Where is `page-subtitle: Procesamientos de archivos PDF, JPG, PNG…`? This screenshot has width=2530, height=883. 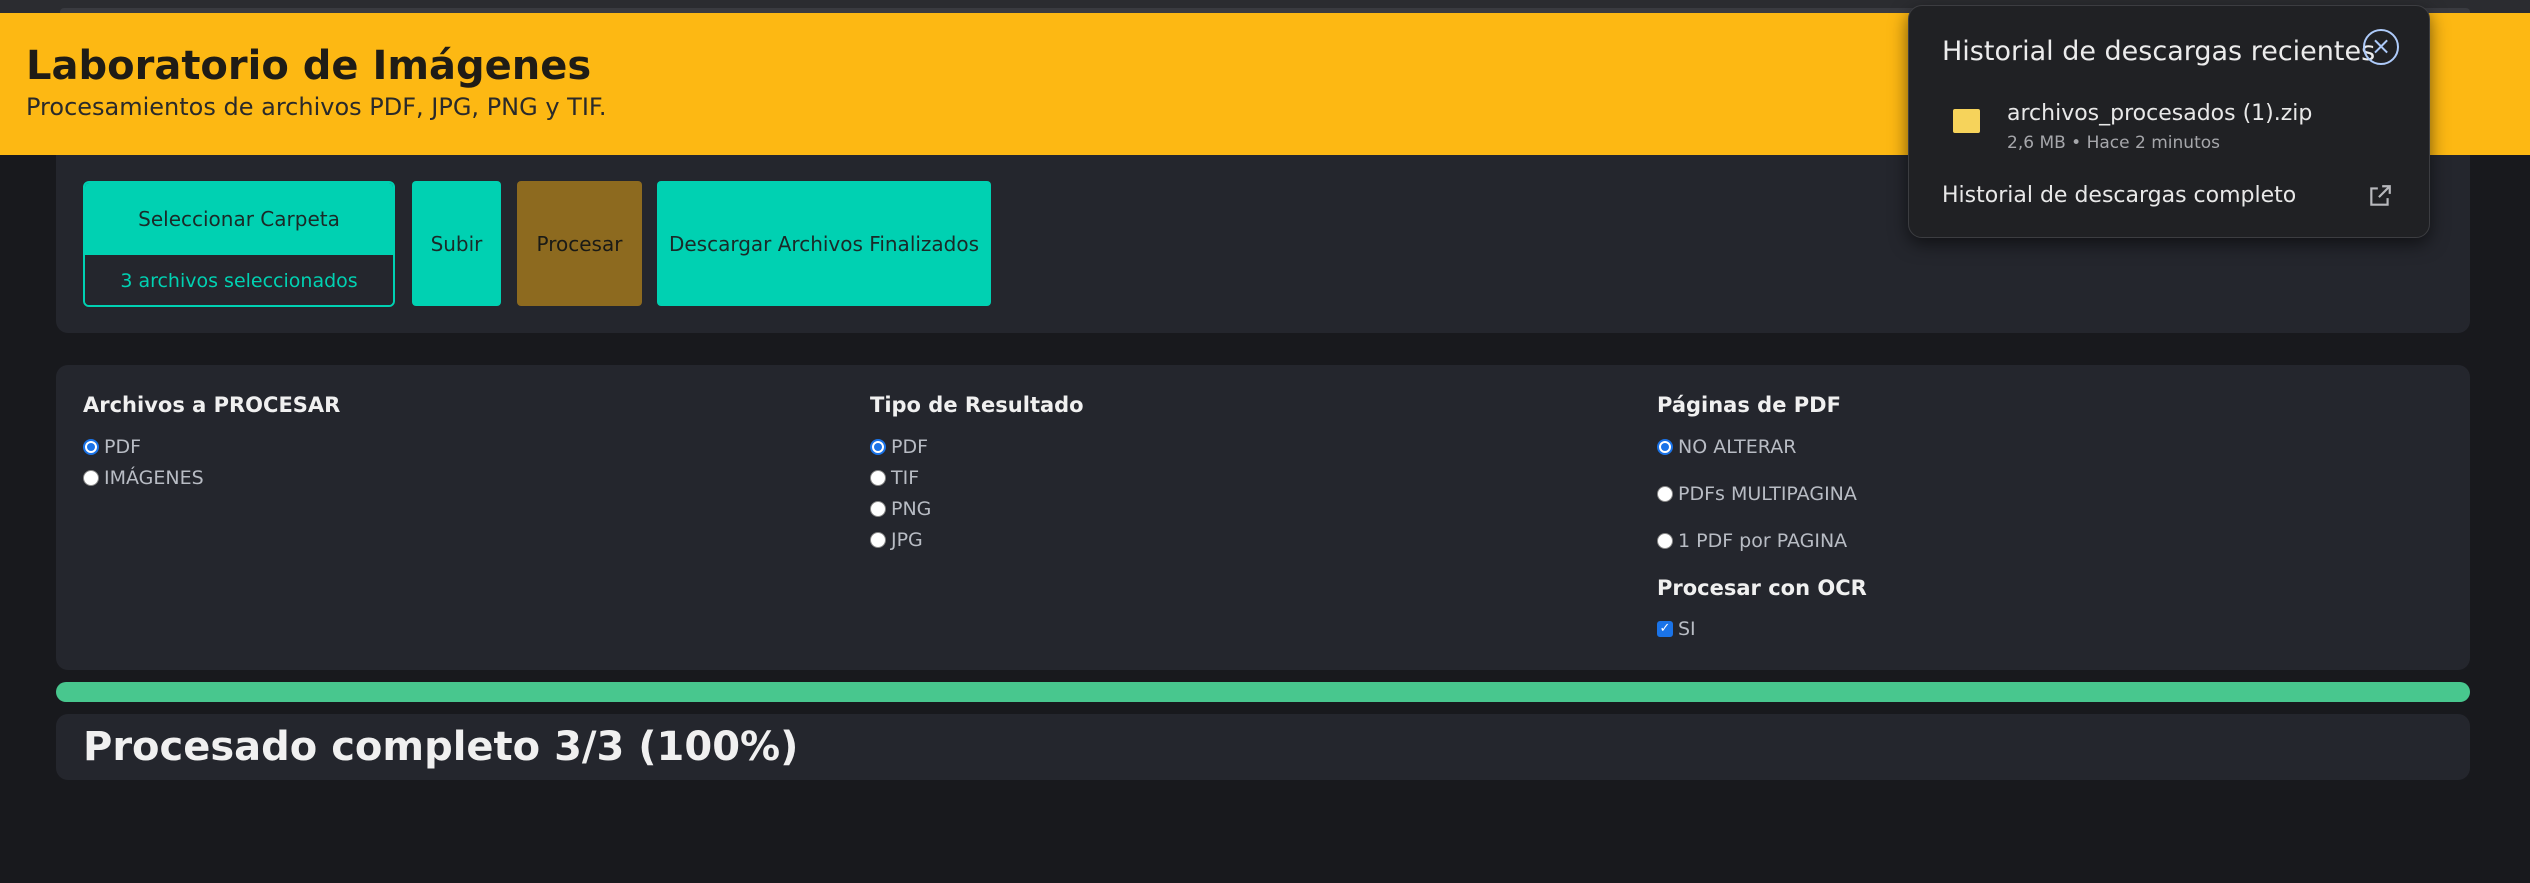
page-subtitle: Procesamientos de archivos PDF, JPG, PNG… is located at coordinates (316, 107).